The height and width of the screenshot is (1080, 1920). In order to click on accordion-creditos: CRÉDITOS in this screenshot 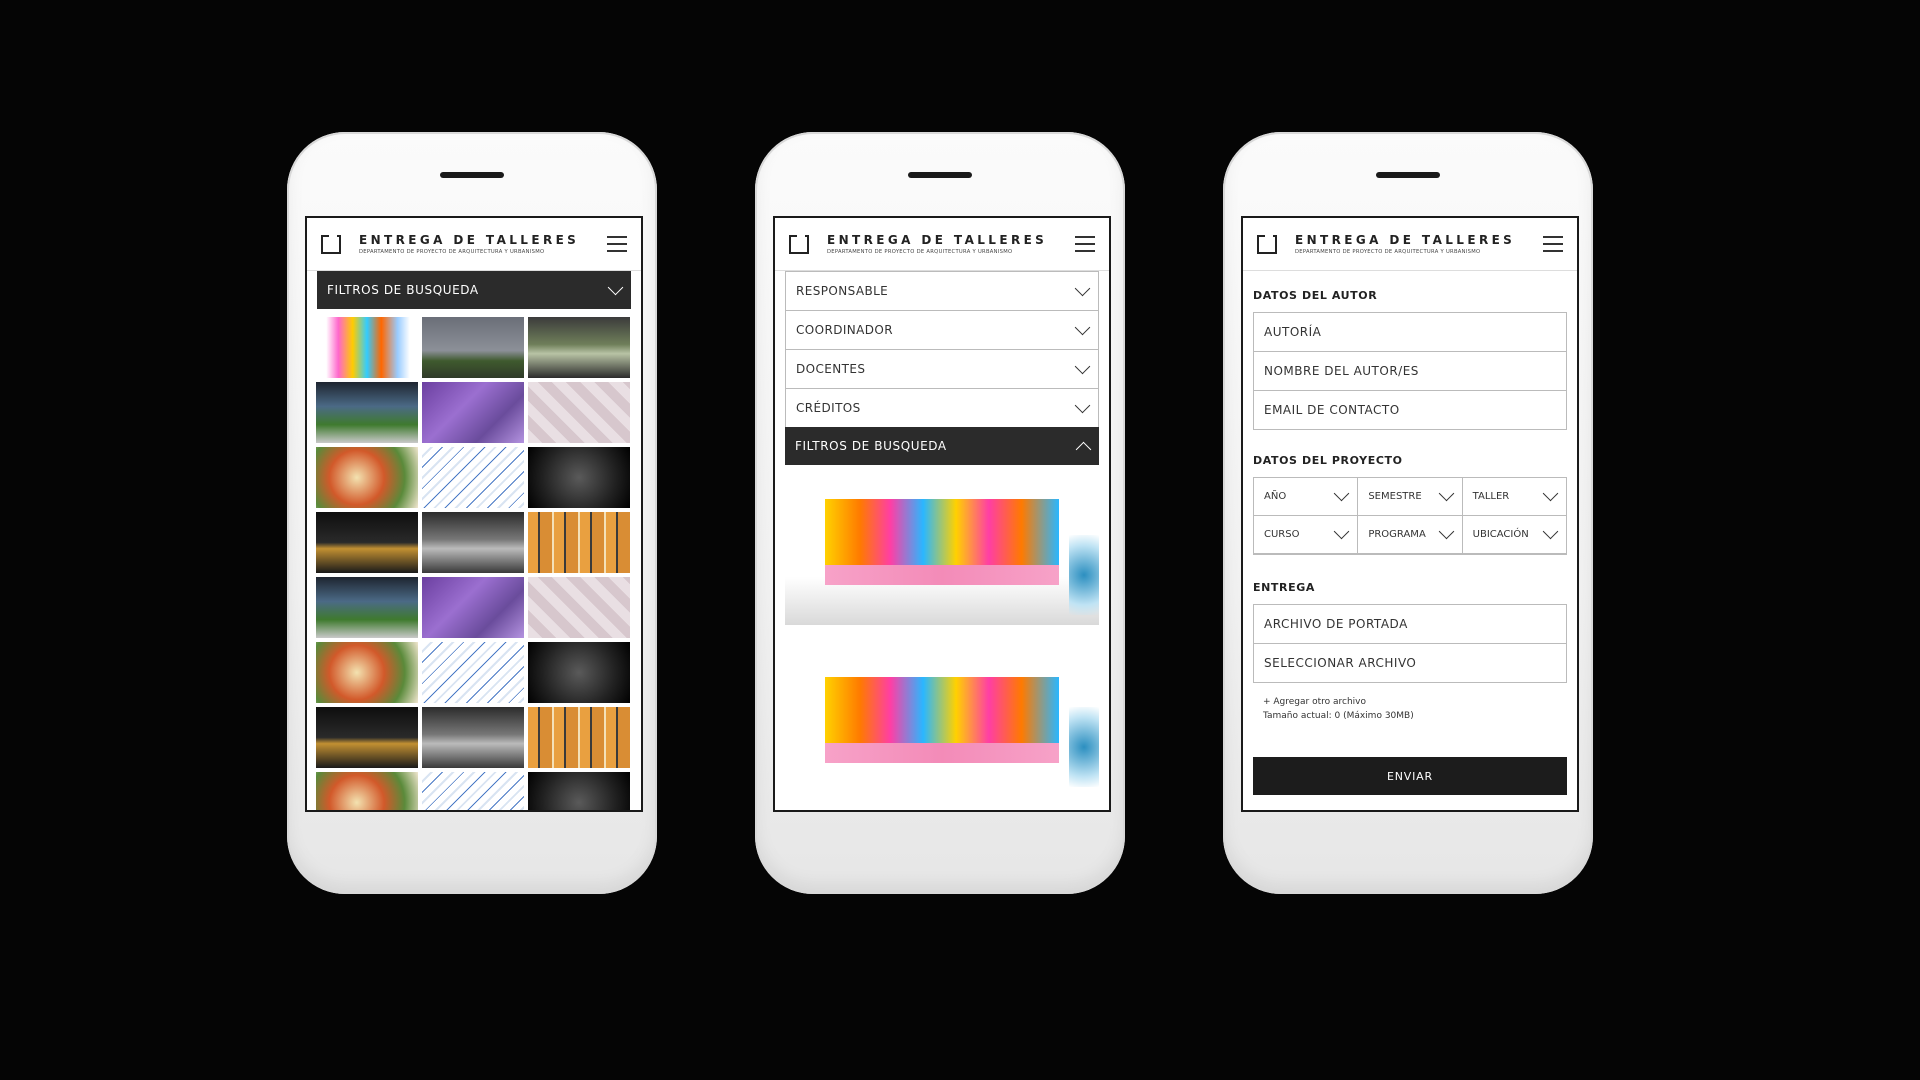, I will do `click(942, 407)`.